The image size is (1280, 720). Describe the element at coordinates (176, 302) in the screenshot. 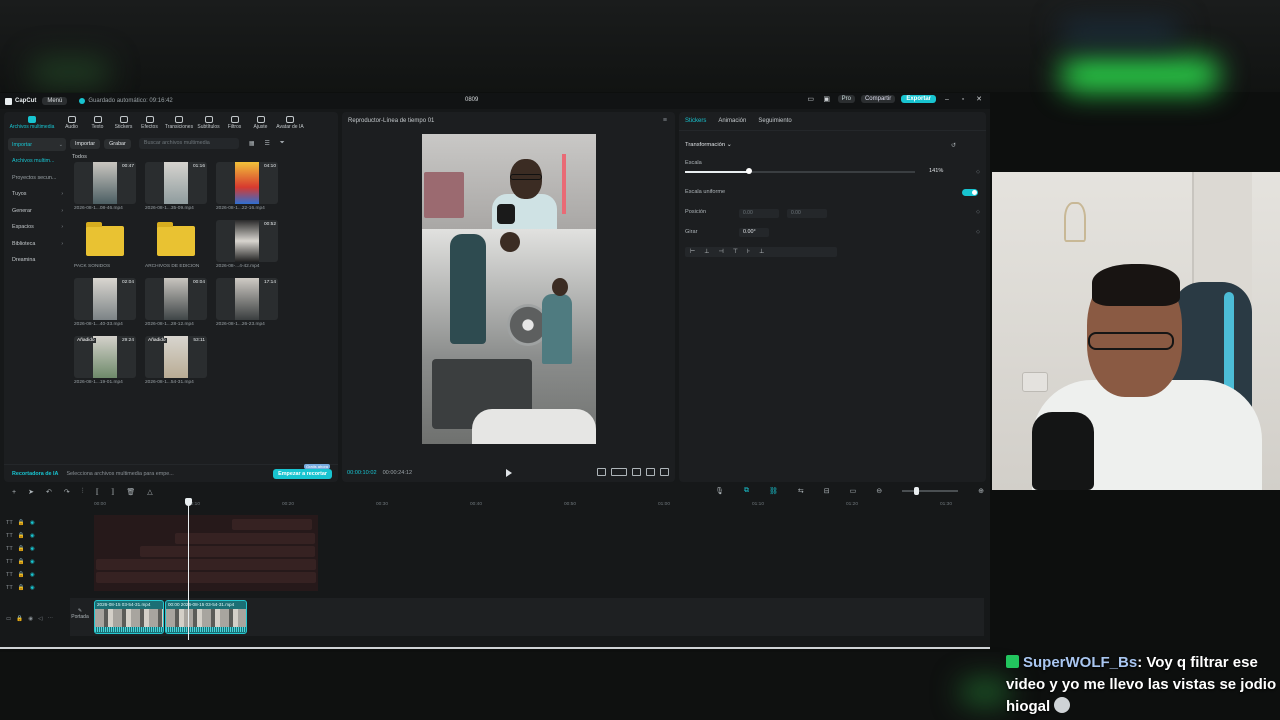

I see `media-item: 00:04 2026-08-1...28-12.mp4` at that location.